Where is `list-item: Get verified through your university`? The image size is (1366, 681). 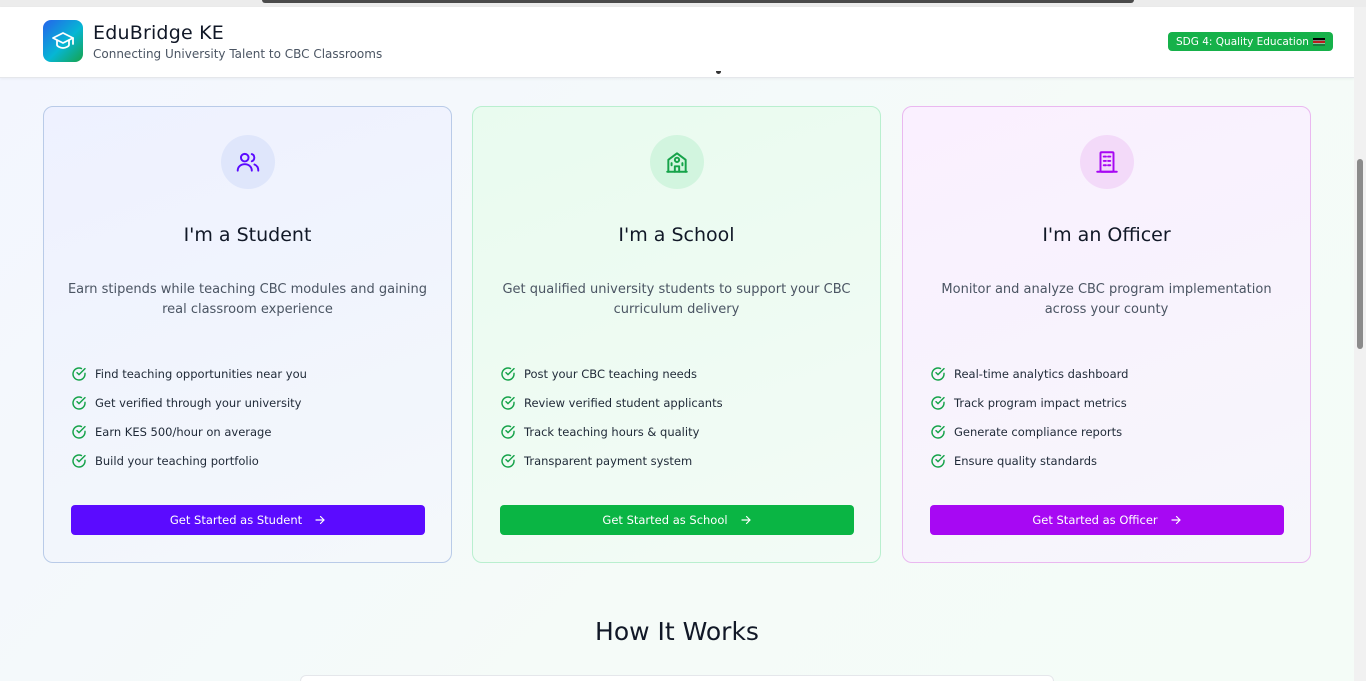
list-item: Get verified through your university is located at coordinates (189, 402).